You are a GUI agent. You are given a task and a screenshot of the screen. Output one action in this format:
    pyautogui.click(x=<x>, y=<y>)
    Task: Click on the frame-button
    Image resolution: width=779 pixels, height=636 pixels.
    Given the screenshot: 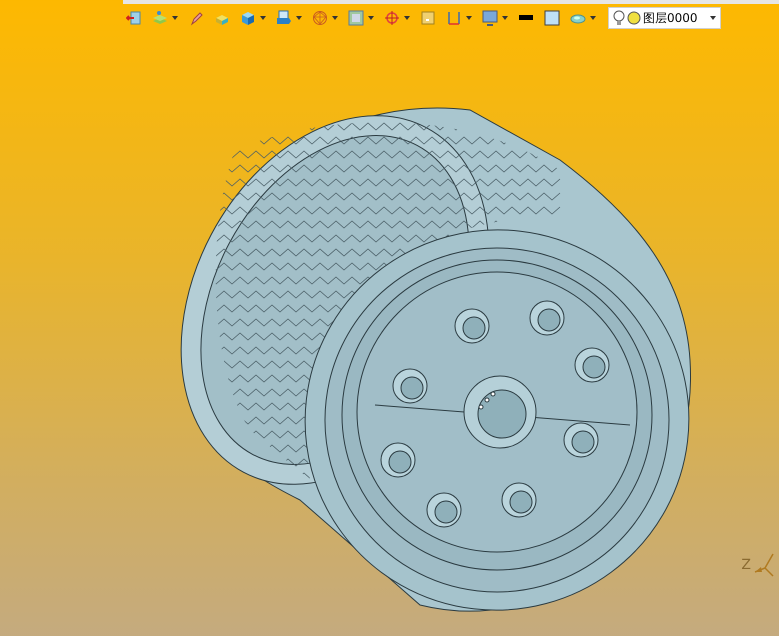 What is the action you would take?
    pyautogui.click(x=361, y=18)
    